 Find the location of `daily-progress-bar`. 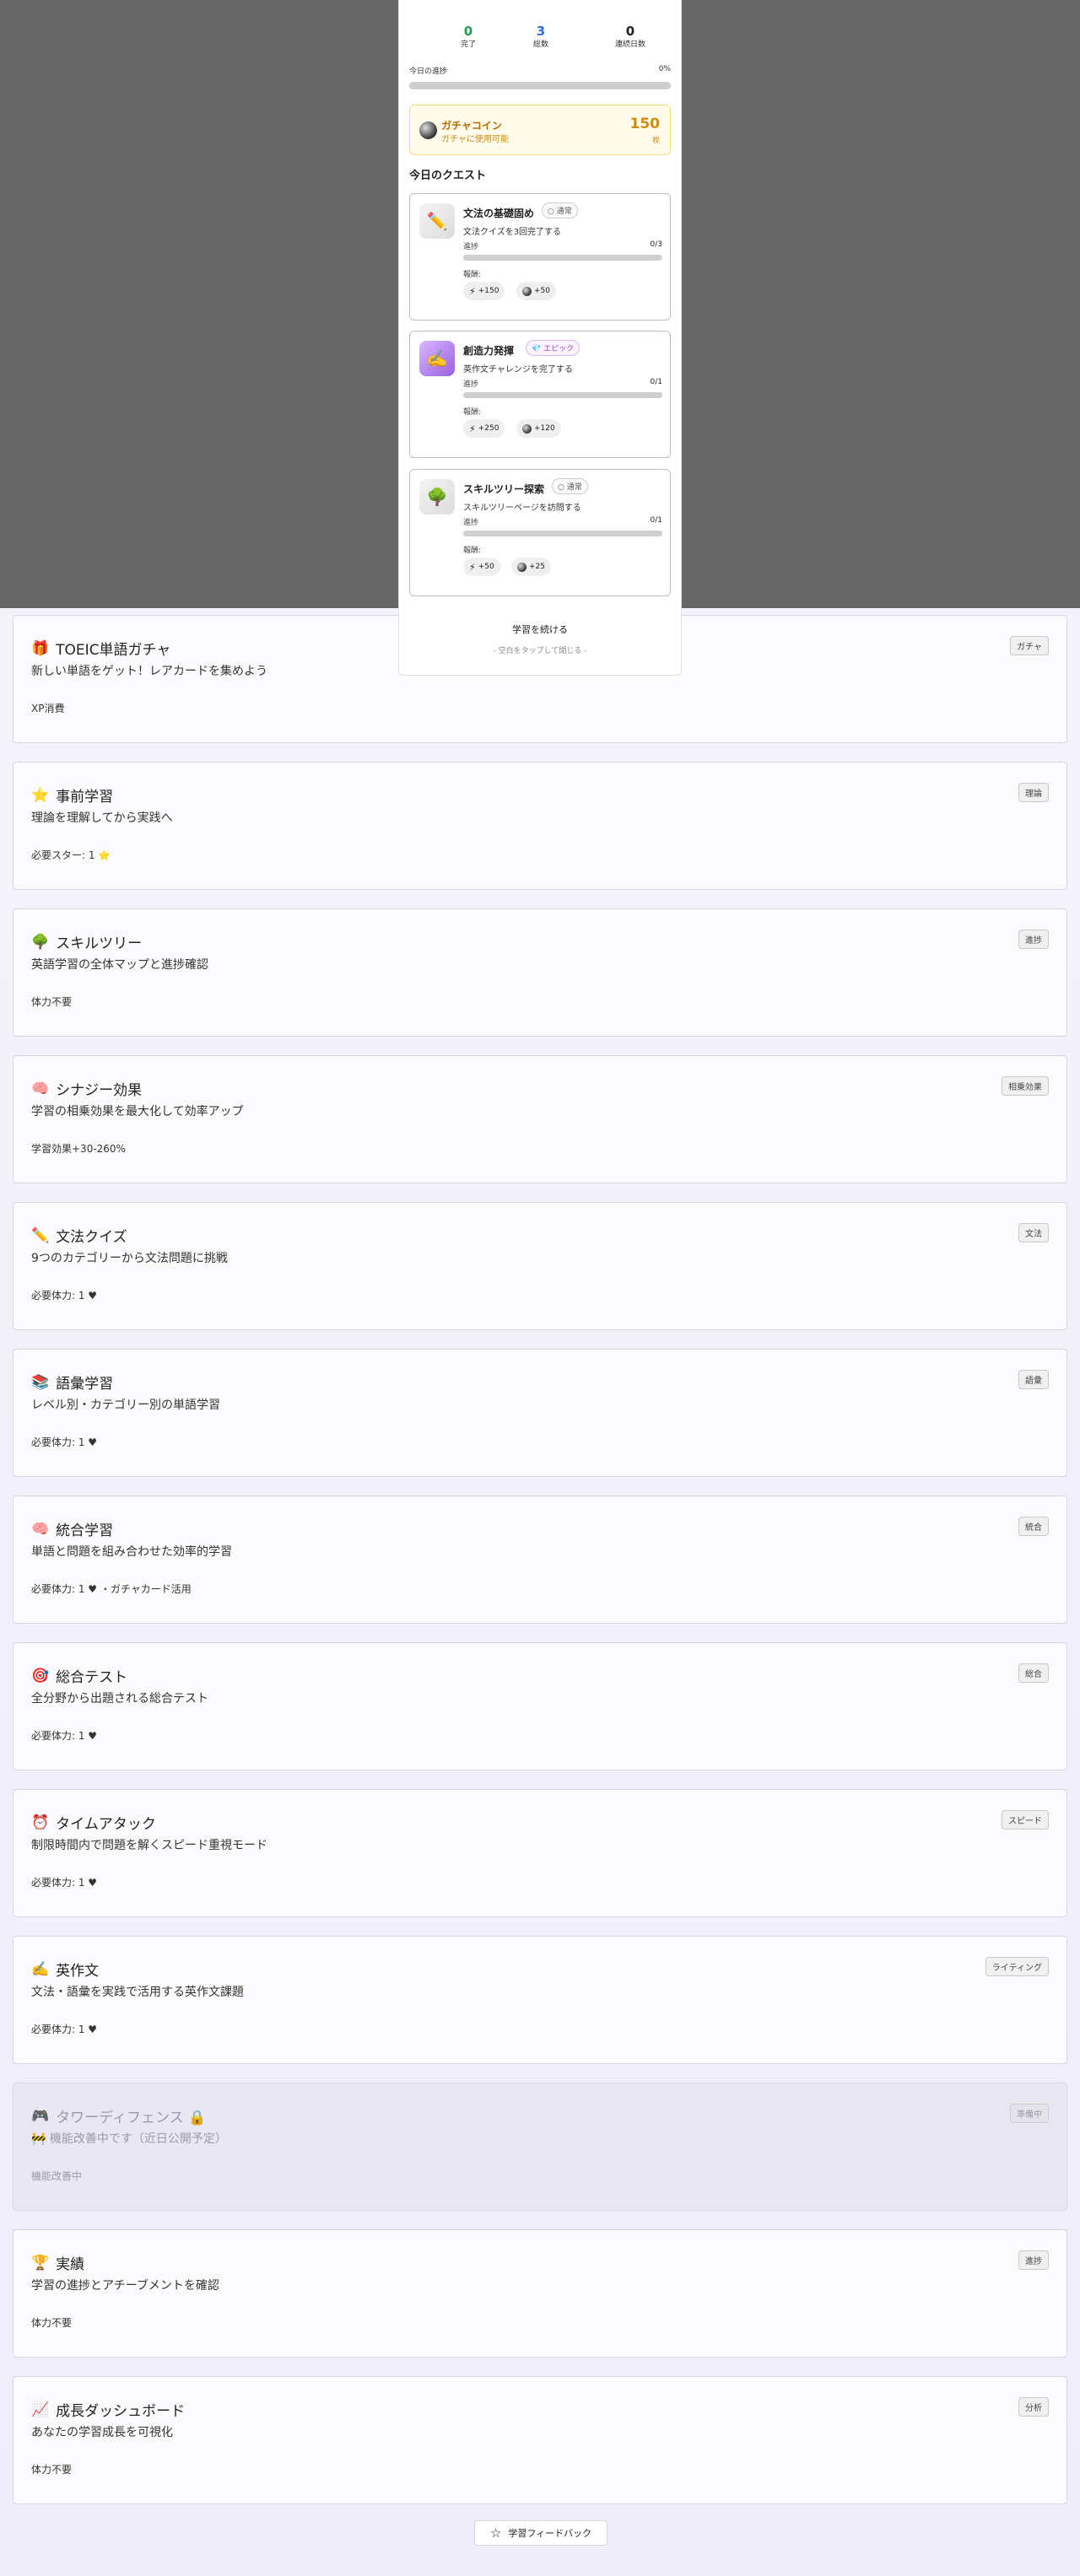

daily-progress-bar is located at coordinates (540, 85).